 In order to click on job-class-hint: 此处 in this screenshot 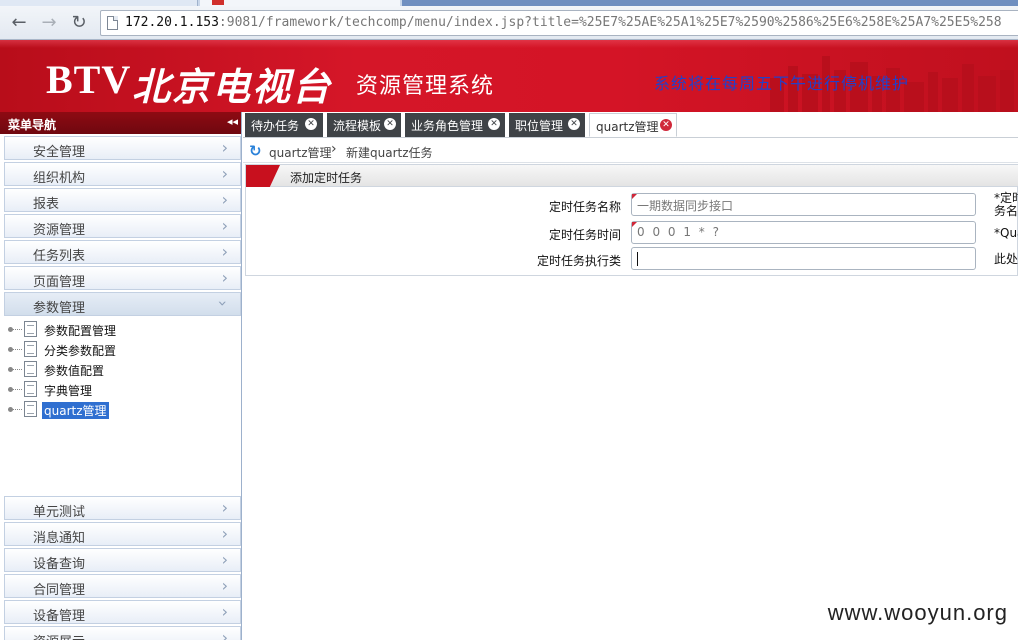, I will do `click(1006, 259)`.